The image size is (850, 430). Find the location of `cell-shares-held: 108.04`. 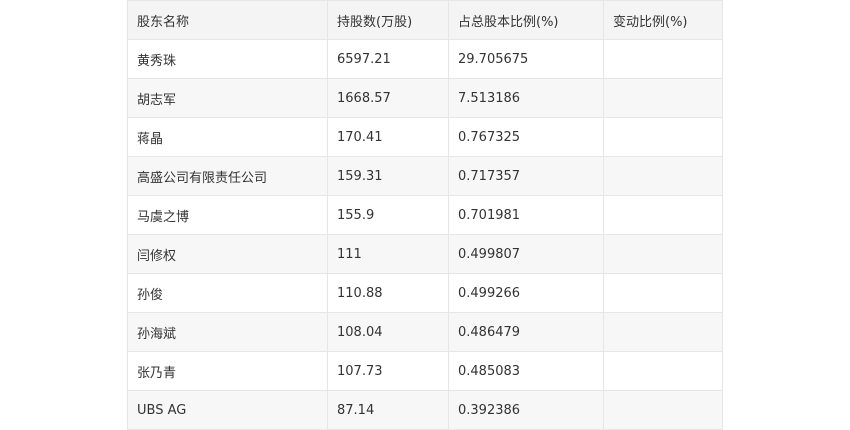

cell-shares-held: 108.04 is located at coordinates (388, 332).